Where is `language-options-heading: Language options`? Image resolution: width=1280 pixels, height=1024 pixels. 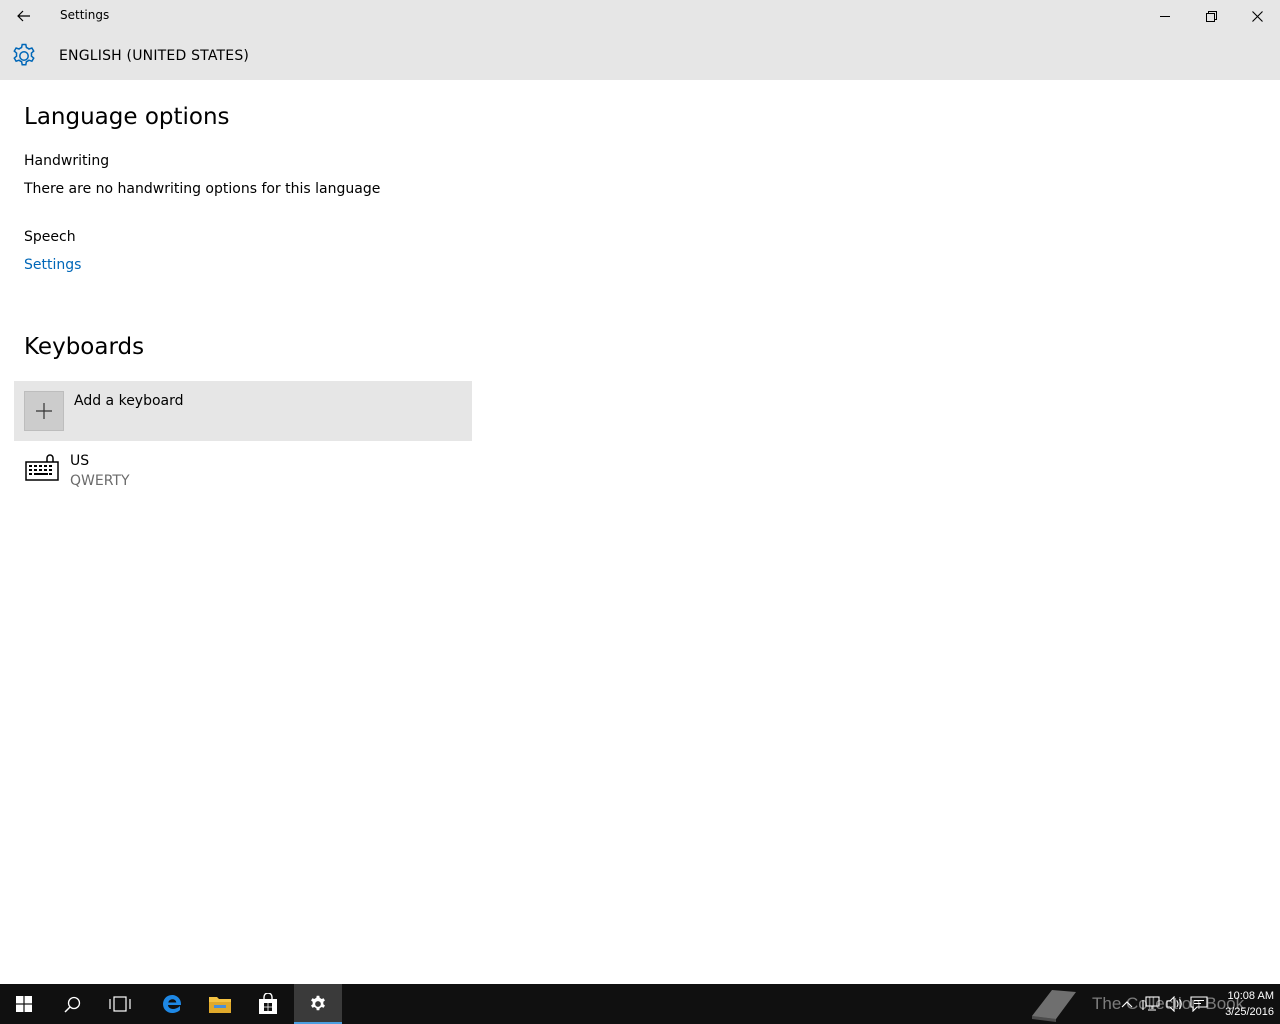
language-options-heading: Language options is located at coordinates (127, 117).